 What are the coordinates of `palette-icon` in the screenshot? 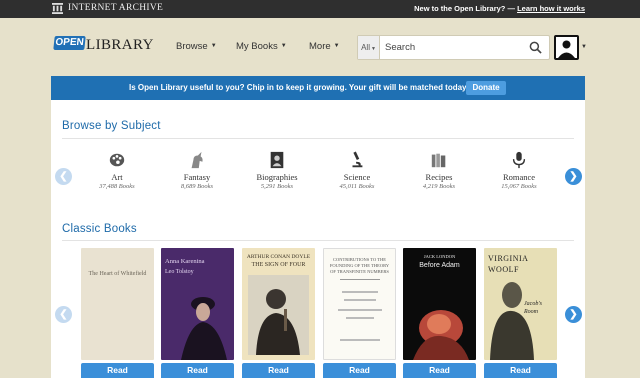 It's located at (117, 160).